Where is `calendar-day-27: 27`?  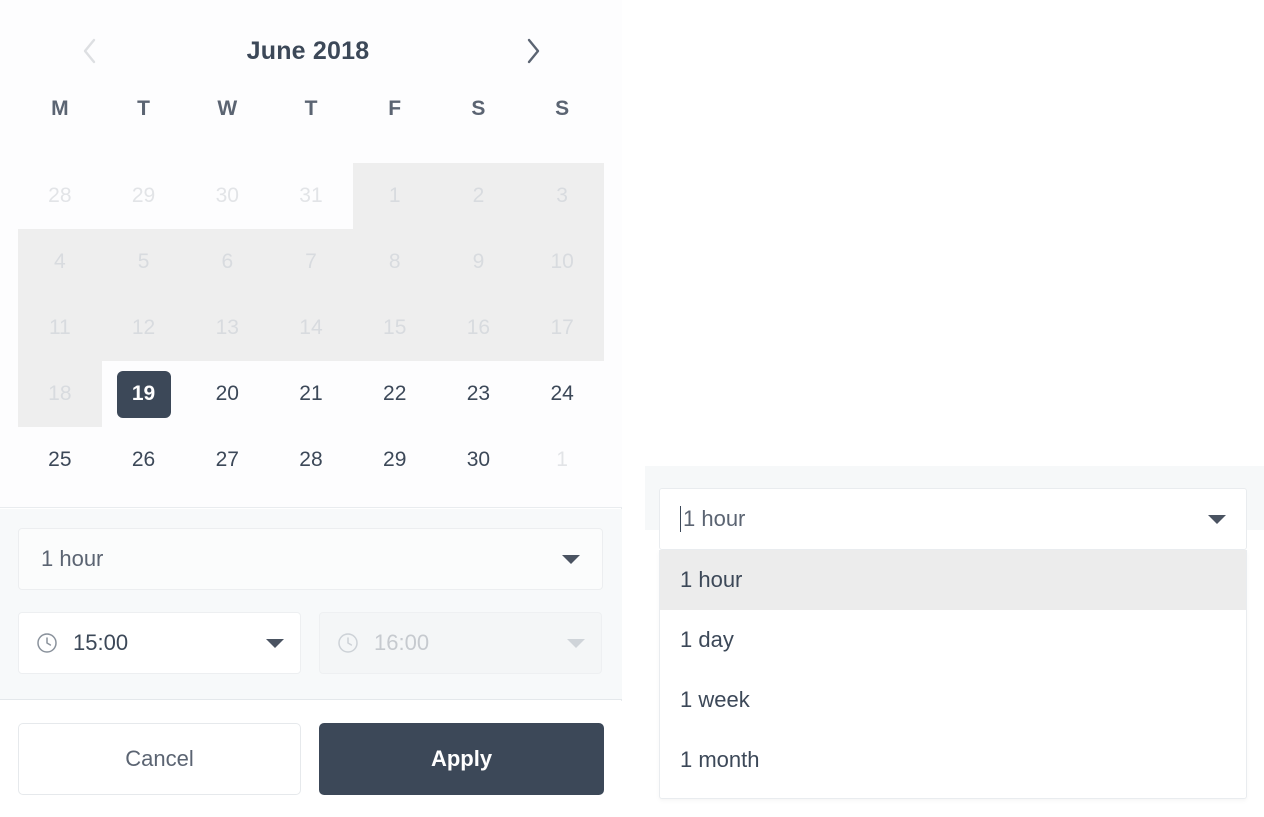 calendar-day-27: 27 is located at coordinates (227, 460).